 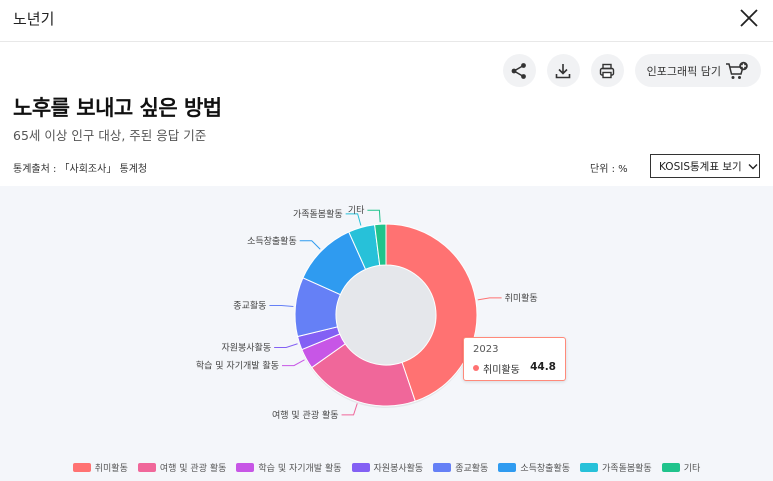 I want to click on legend-label: 종교활동, so click(x=472, y=469).